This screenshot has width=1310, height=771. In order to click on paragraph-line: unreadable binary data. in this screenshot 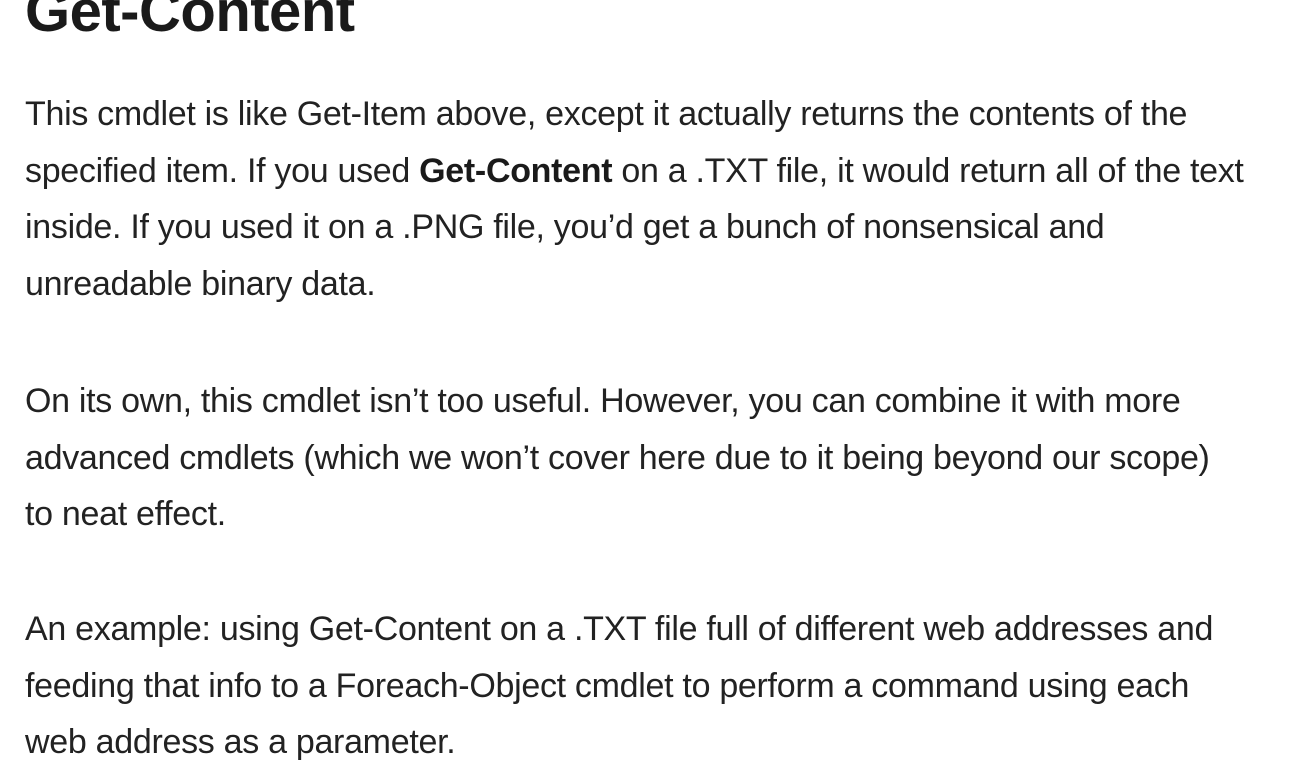, I will do `click(200, 283)`.